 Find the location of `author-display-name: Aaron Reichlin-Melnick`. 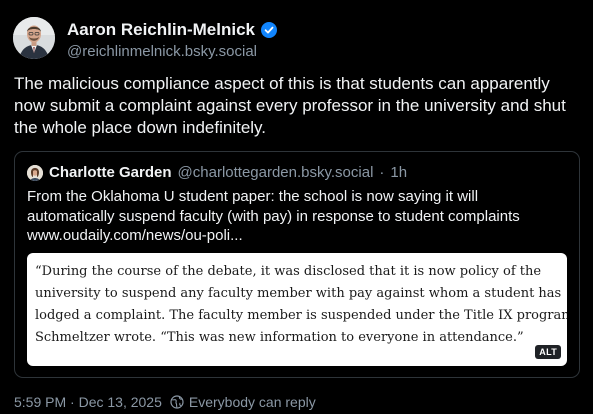

author-display-name: Aaron Reichlin-Melnick is located at coordinates (161, 30).